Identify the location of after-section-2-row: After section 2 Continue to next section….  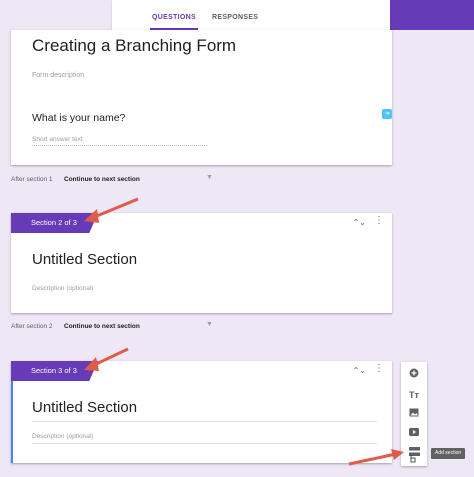
(112, 325).